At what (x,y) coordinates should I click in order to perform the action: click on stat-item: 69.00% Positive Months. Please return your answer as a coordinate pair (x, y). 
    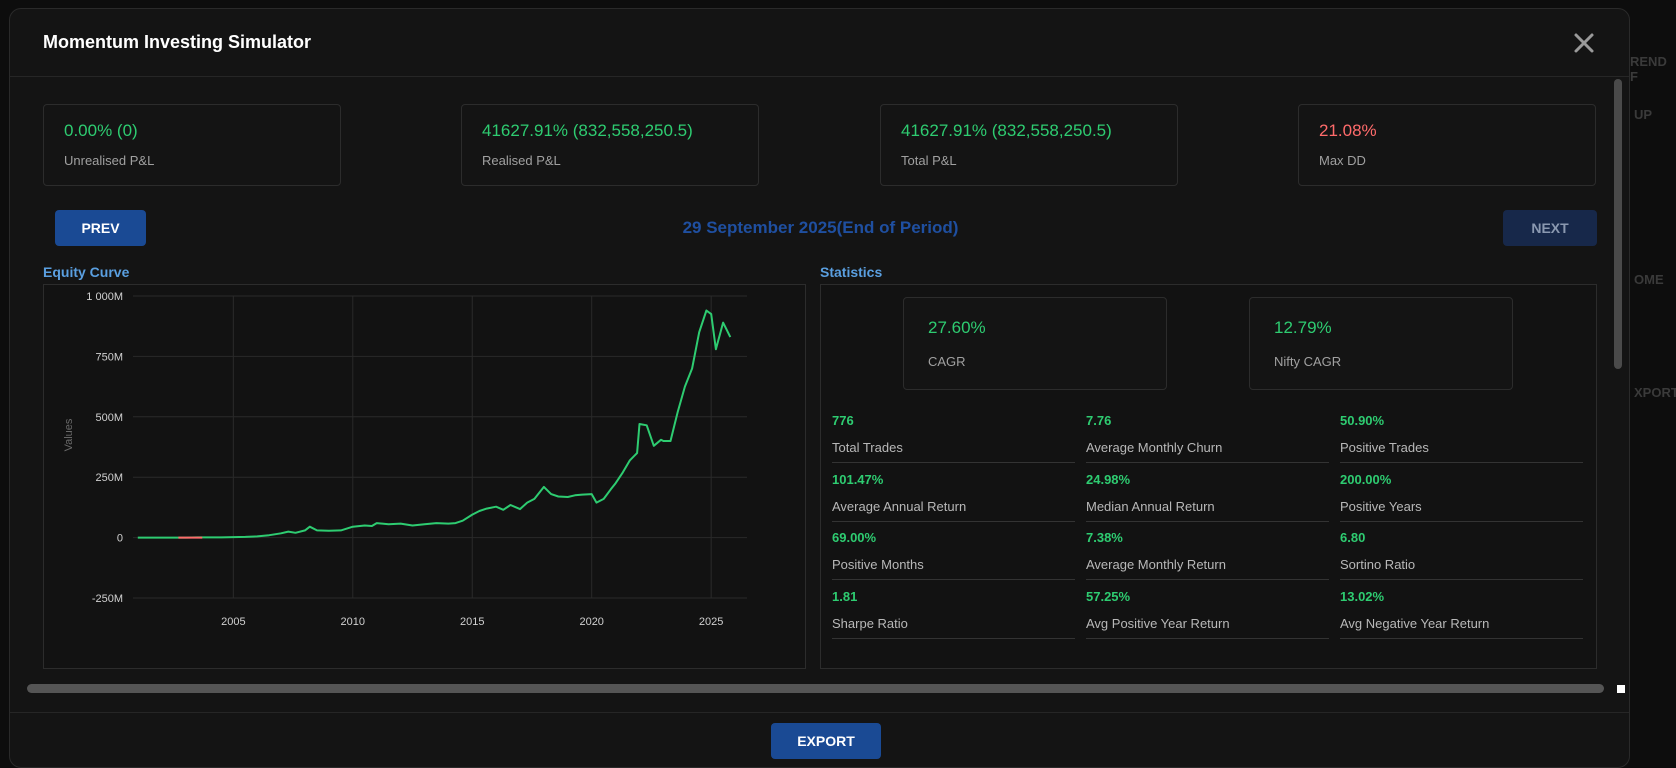
    Looking at the image, I should click on (953, 555).